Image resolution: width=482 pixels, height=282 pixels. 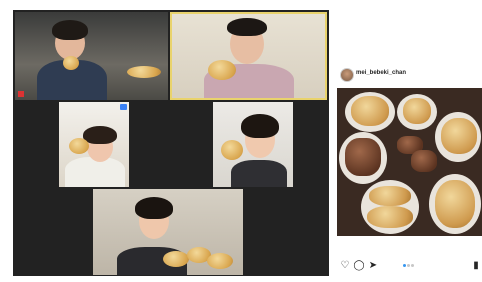 I want to click on bookmark-icon: ▮, so click(x=476, y=266).